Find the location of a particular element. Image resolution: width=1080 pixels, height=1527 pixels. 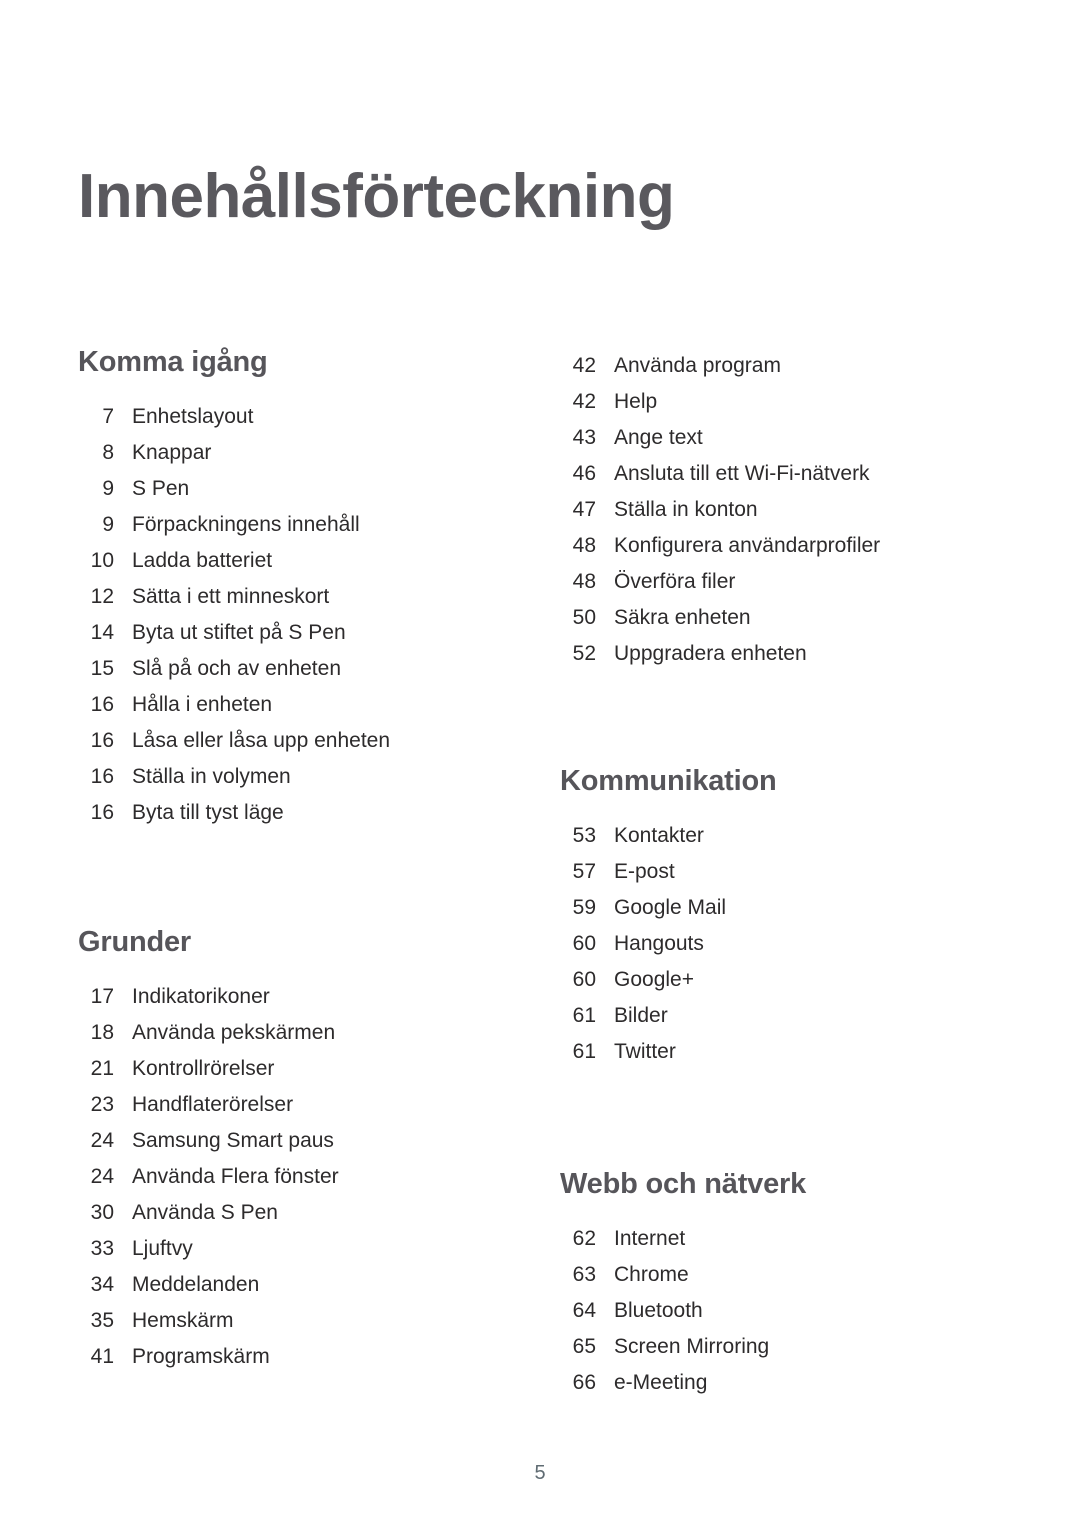

toc-entry: 61 Twitter is located at coordinates (775, 1052).